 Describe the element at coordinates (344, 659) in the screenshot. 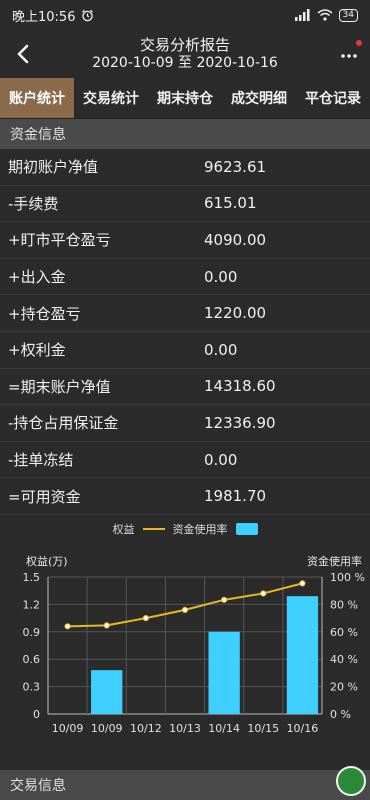

I see `y-right-tick-label: 40 %` at that location.